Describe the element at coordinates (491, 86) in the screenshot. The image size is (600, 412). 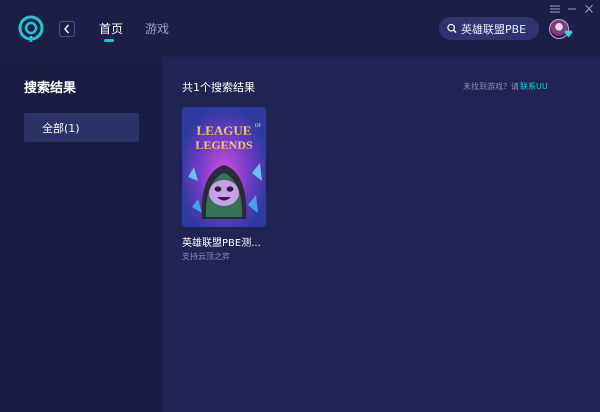
I see `not-found-text: 未找到游戏？请` at that location.